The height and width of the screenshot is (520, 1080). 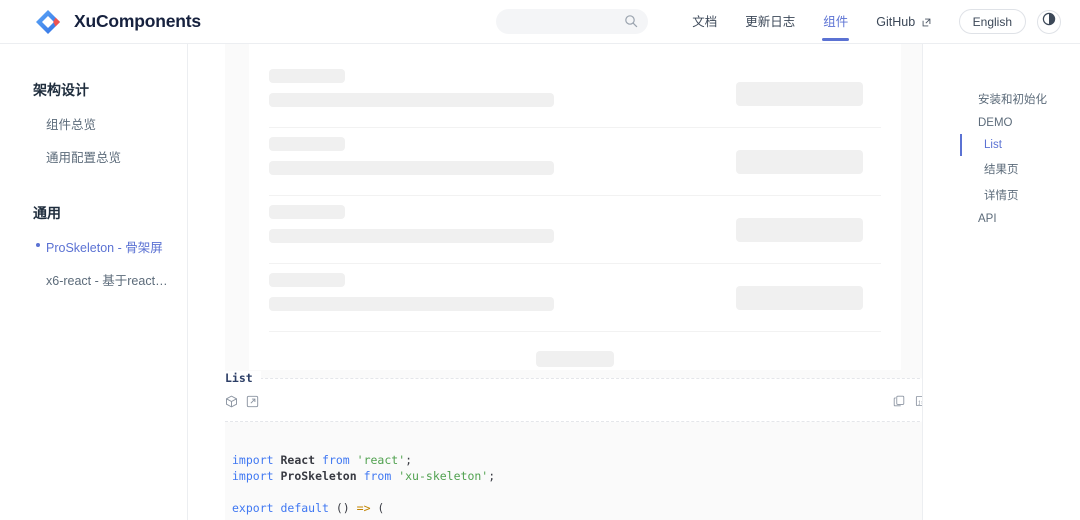 I want to click on code-line: import ProSkeleton from 'xu-skeleton';, so click(x=363, y=476).